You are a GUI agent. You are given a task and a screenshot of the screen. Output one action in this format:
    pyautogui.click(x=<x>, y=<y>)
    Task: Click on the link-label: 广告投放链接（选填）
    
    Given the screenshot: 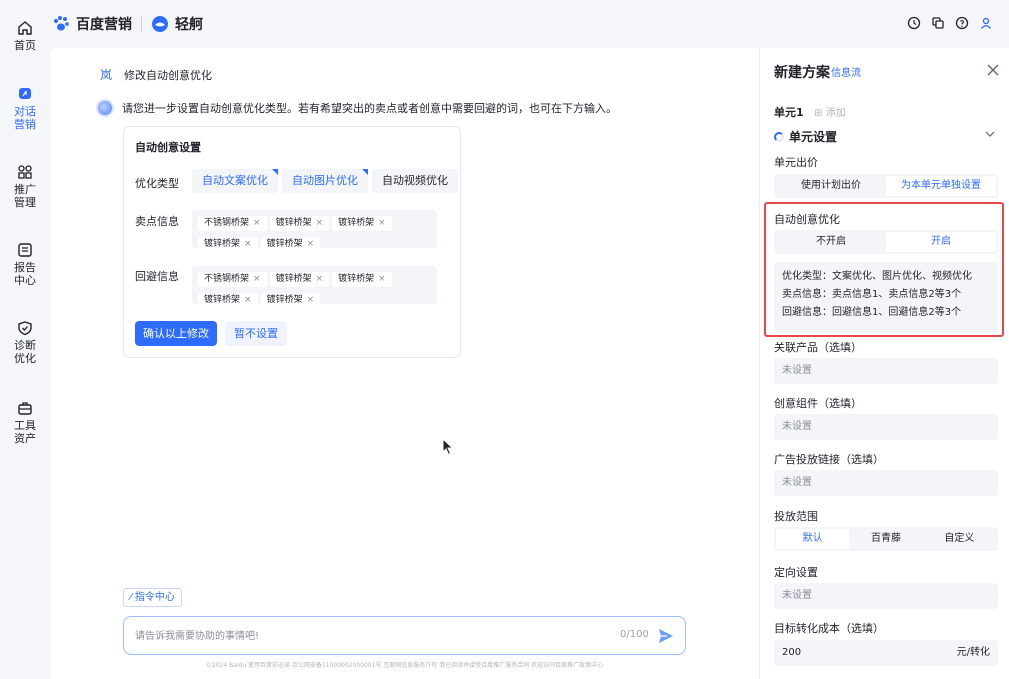 What is the action you would take?
    pyautogui.click(x=829, y=459)
    